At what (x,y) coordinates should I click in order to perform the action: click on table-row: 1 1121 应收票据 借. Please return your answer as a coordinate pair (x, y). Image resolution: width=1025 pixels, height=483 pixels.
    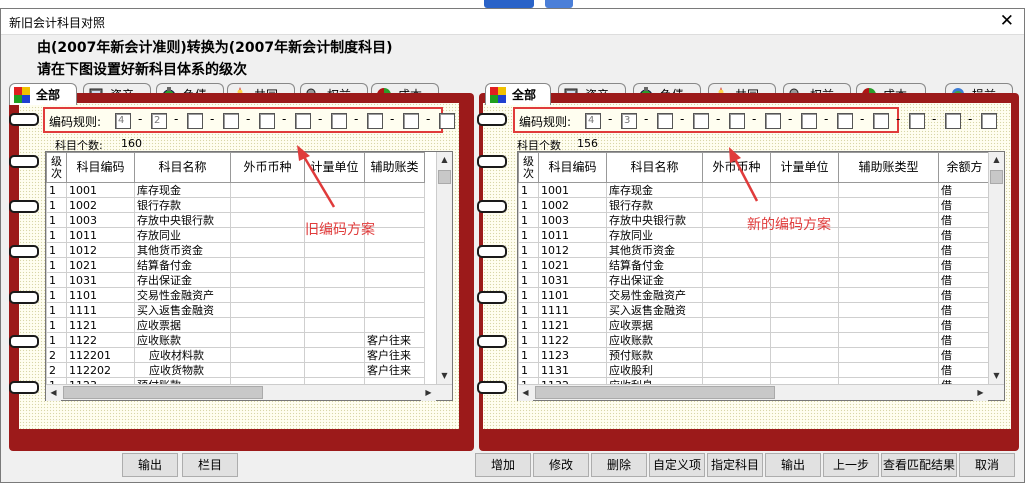
    Looking at the image, I should click on (754, 325).